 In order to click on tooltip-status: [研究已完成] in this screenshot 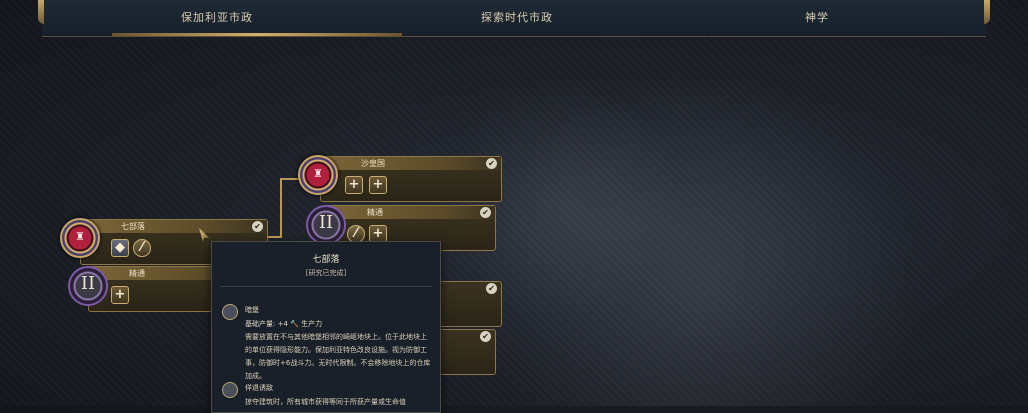, I will do `click(326, 273)`.